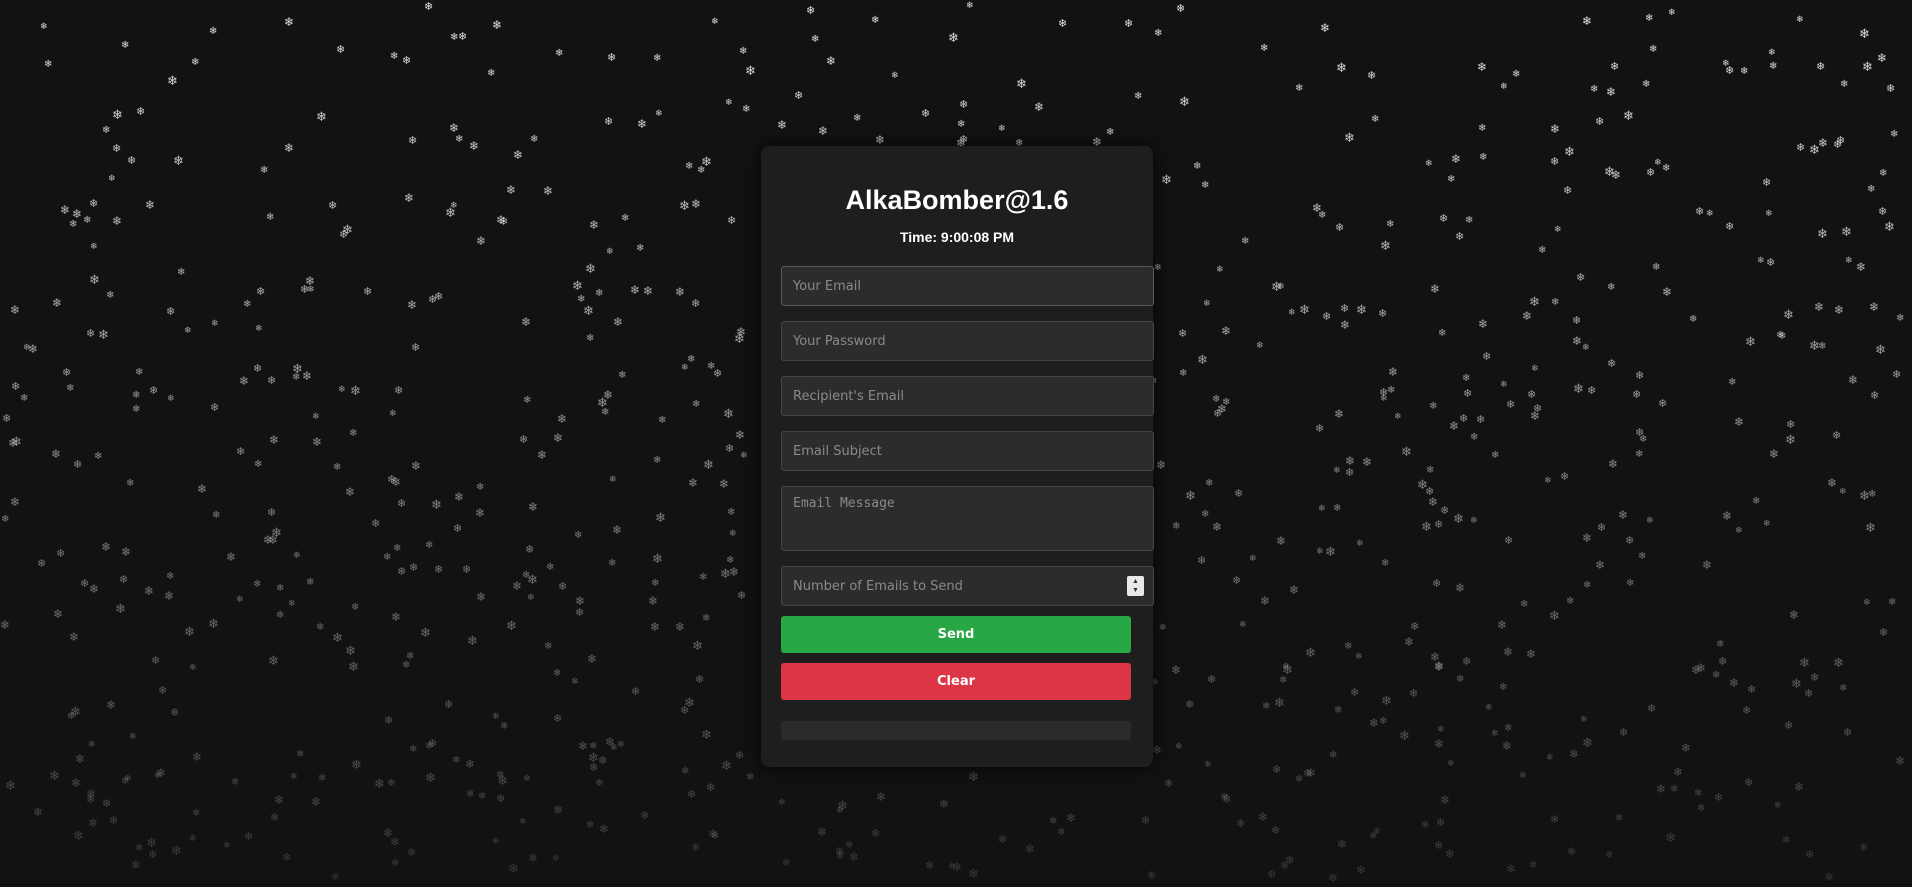 The image size is (1912, 887). What do you see at coordinates (967, 341) in the screenshot?
I see `your-password-input` at bounding box center [967, 341].